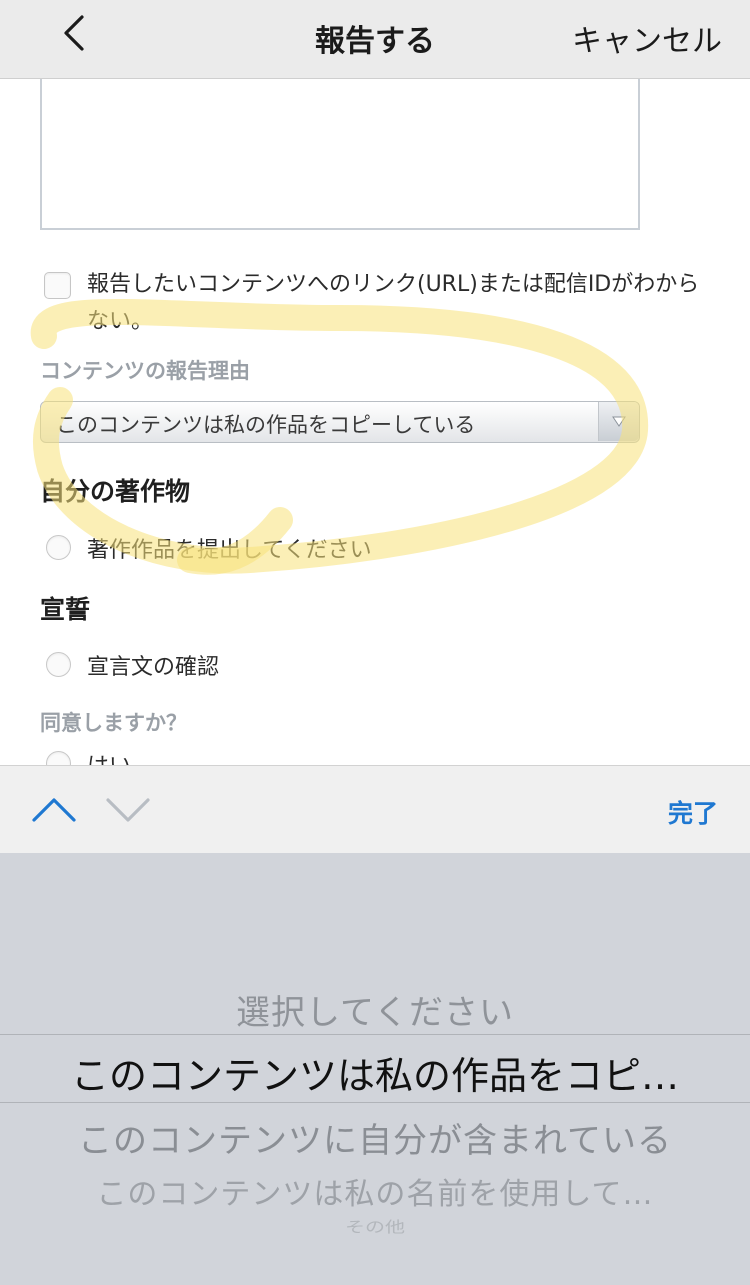  I want to click on reason-select: このコンテンツは私の作品をコピーしている, so click(340, 422).